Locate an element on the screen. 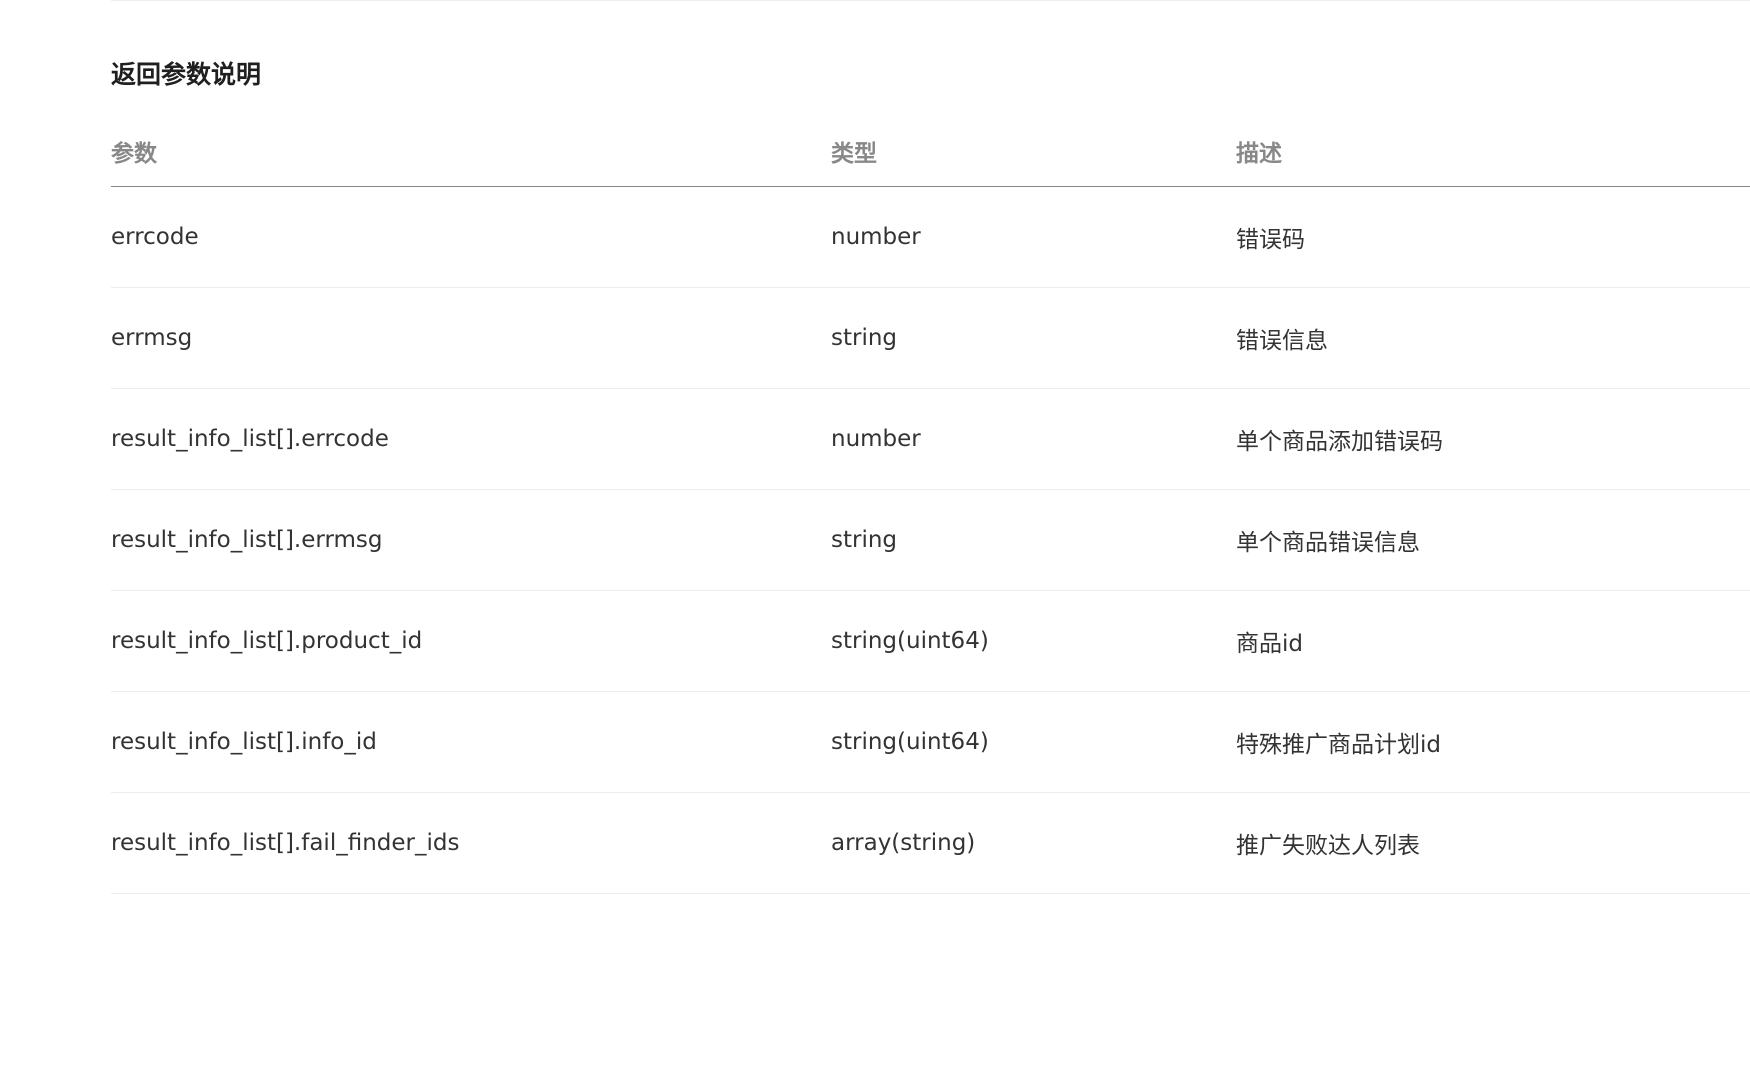  cell-desc: 错误信息 is located at coordinates (1493, 338).